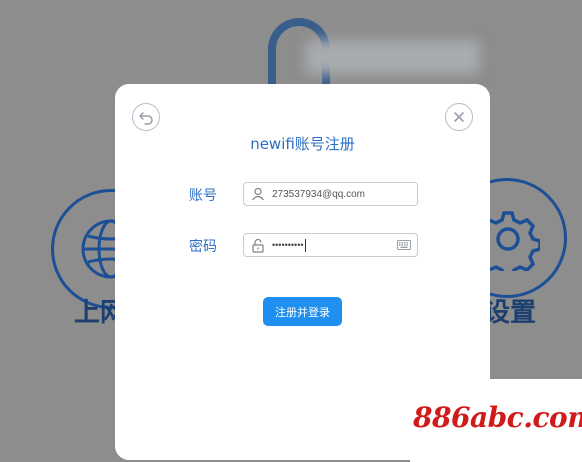 This screenshot has height=462, width=582. Describe the element at coordinates (392, 57) in the screenshot. I see `app-brand-blurred` at that location.